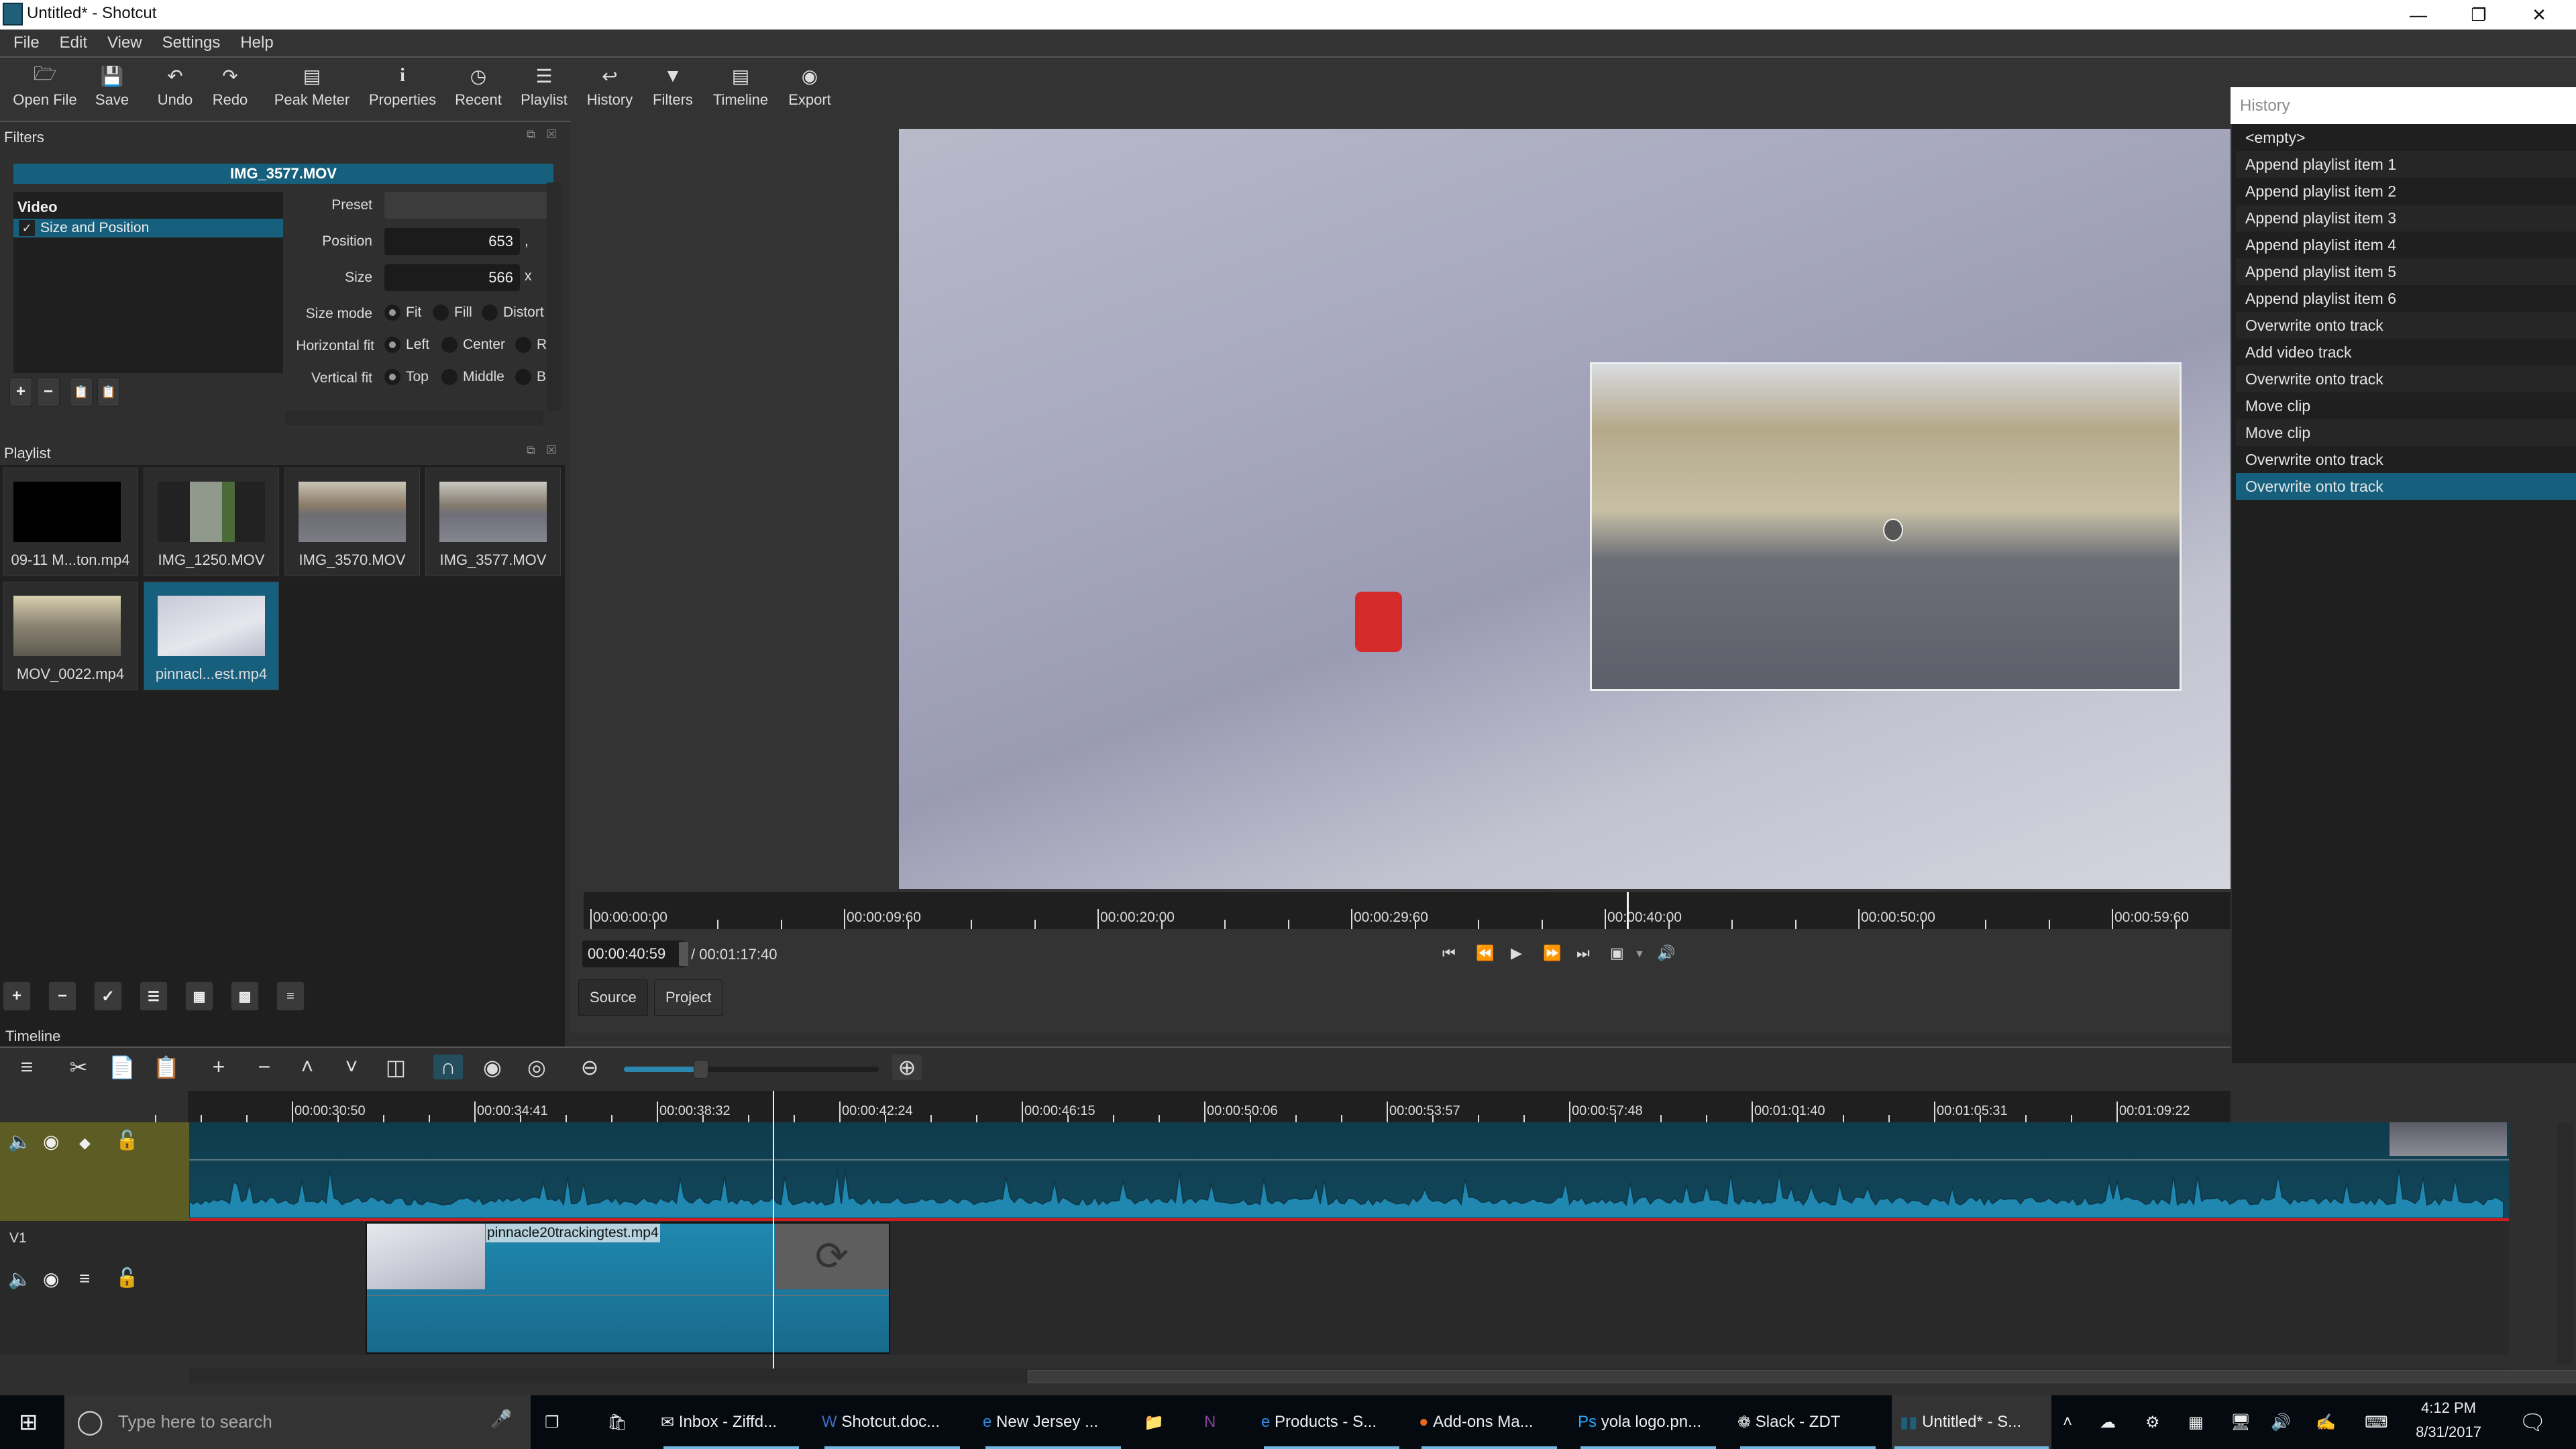 This screenshot has width=2576, height=1449. I want to click on open-file-button: 🗁 Open File, so click(45, 86).